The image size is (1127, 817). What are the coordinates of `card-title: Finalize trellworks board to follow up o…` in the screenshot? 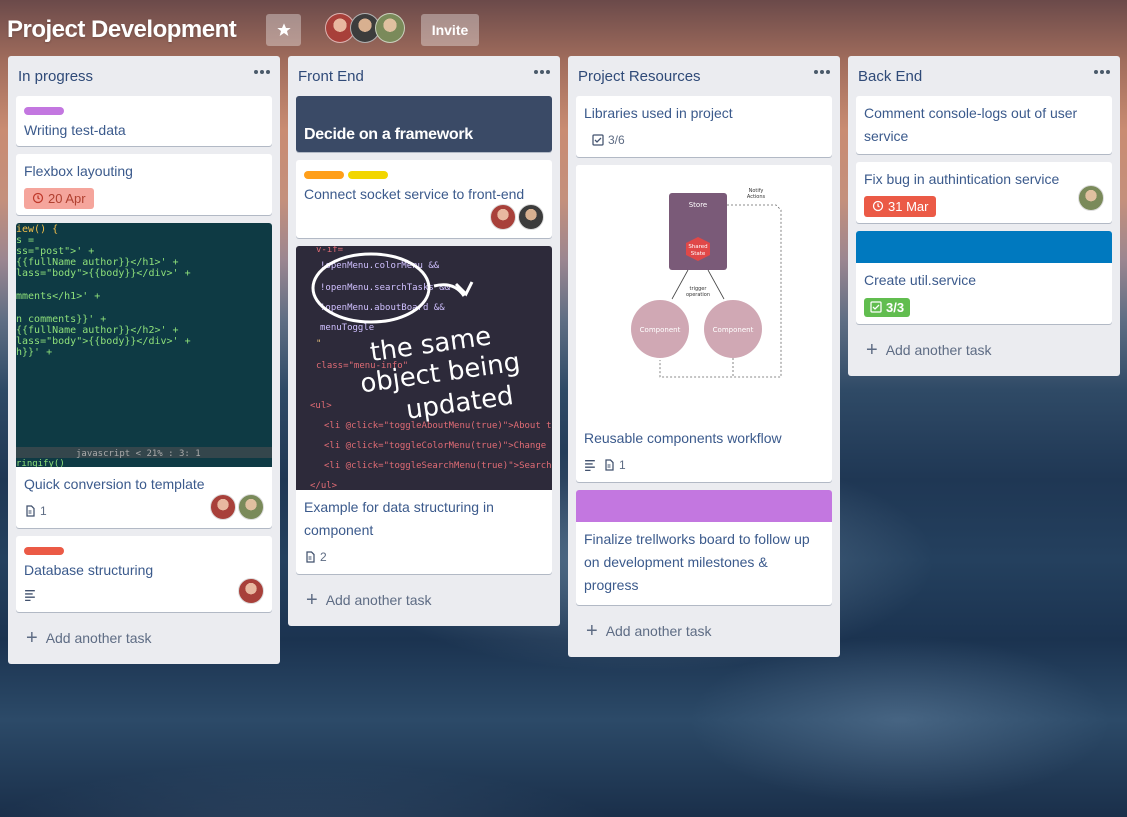 It's located at (697, 562).